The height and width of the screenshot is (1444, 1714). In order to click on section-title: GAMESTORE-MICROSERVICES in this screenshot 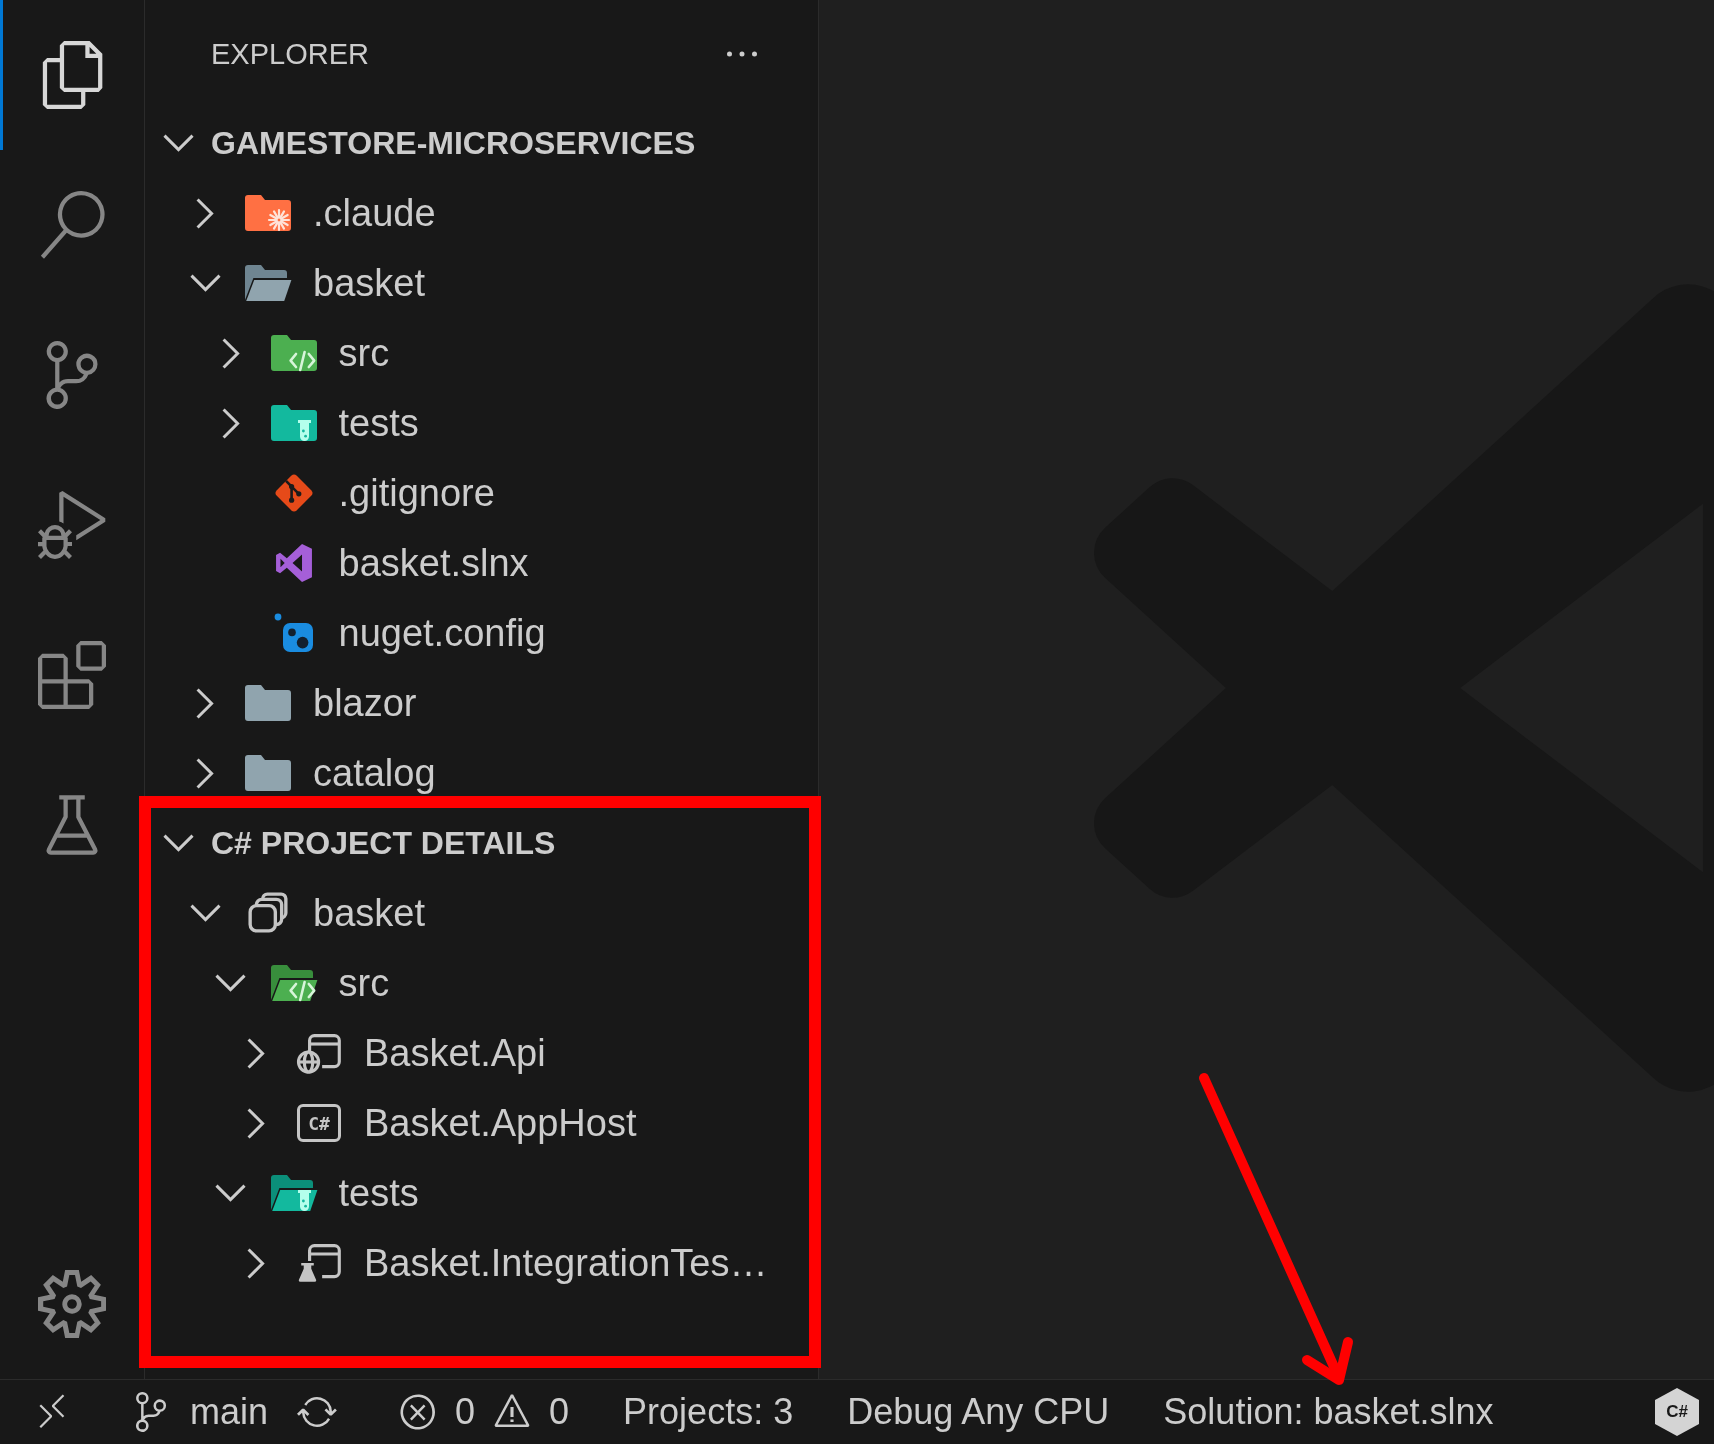, I will do `click(453, 143)`.